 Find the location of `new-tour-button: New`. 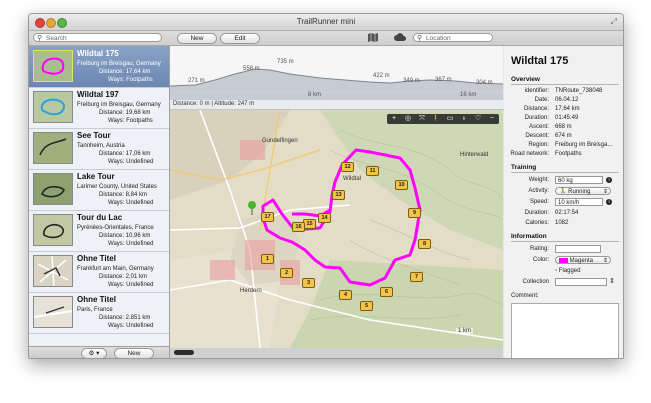

new-tour-button: New is located at coordinates (197, 38).